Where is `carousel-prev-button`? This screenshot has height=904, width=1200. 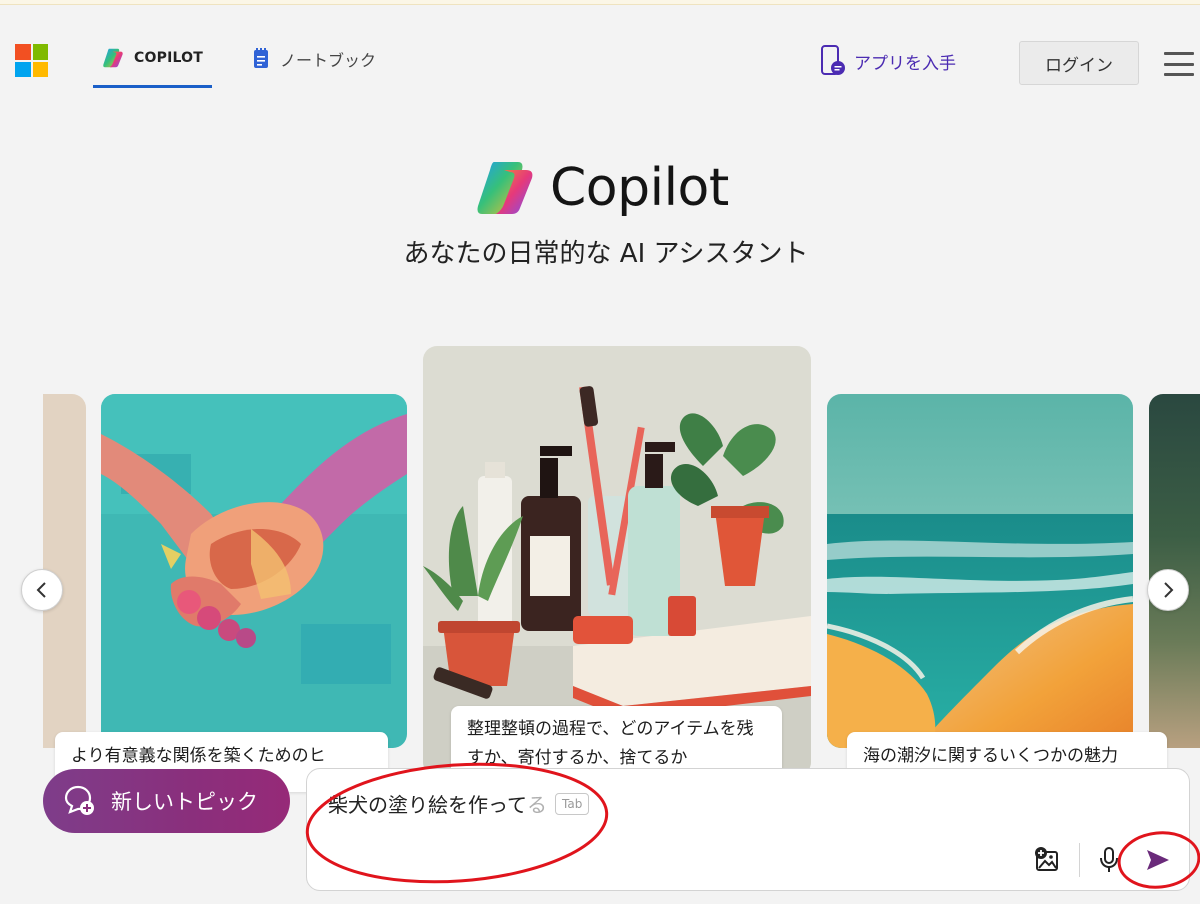 carousel-prev-button is located at coordinates (42, 590).